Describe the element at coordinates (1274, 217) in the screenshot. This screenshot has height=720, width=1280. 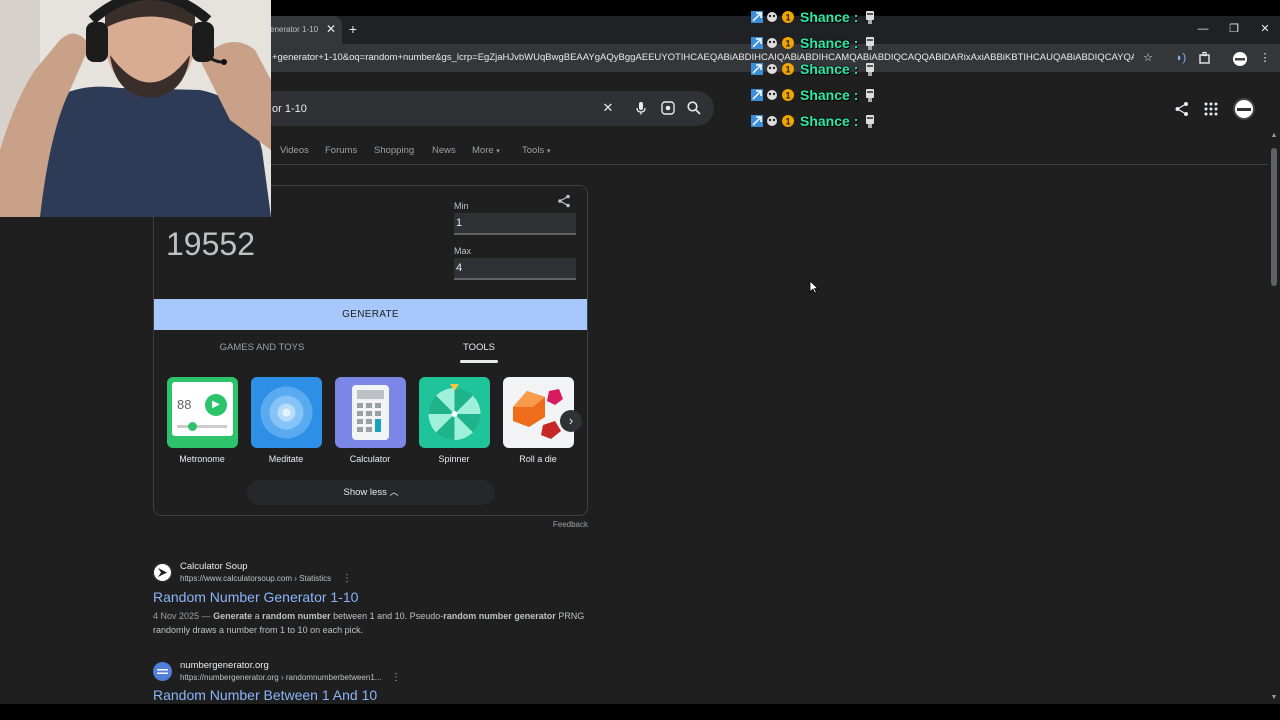
I see `scrollbar-thumb` at that location.